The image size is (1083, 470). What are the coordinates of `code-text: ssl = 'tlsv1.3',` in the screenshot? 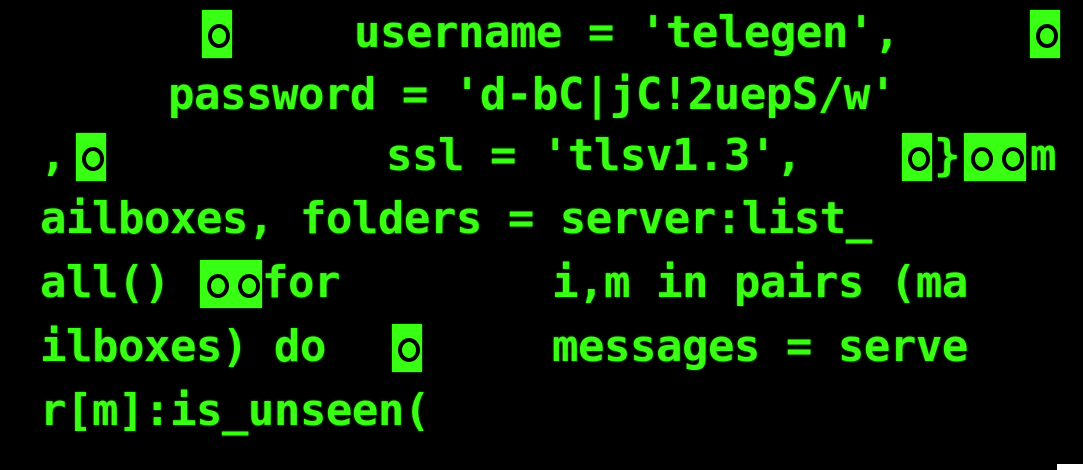 It's located at (594, 155).